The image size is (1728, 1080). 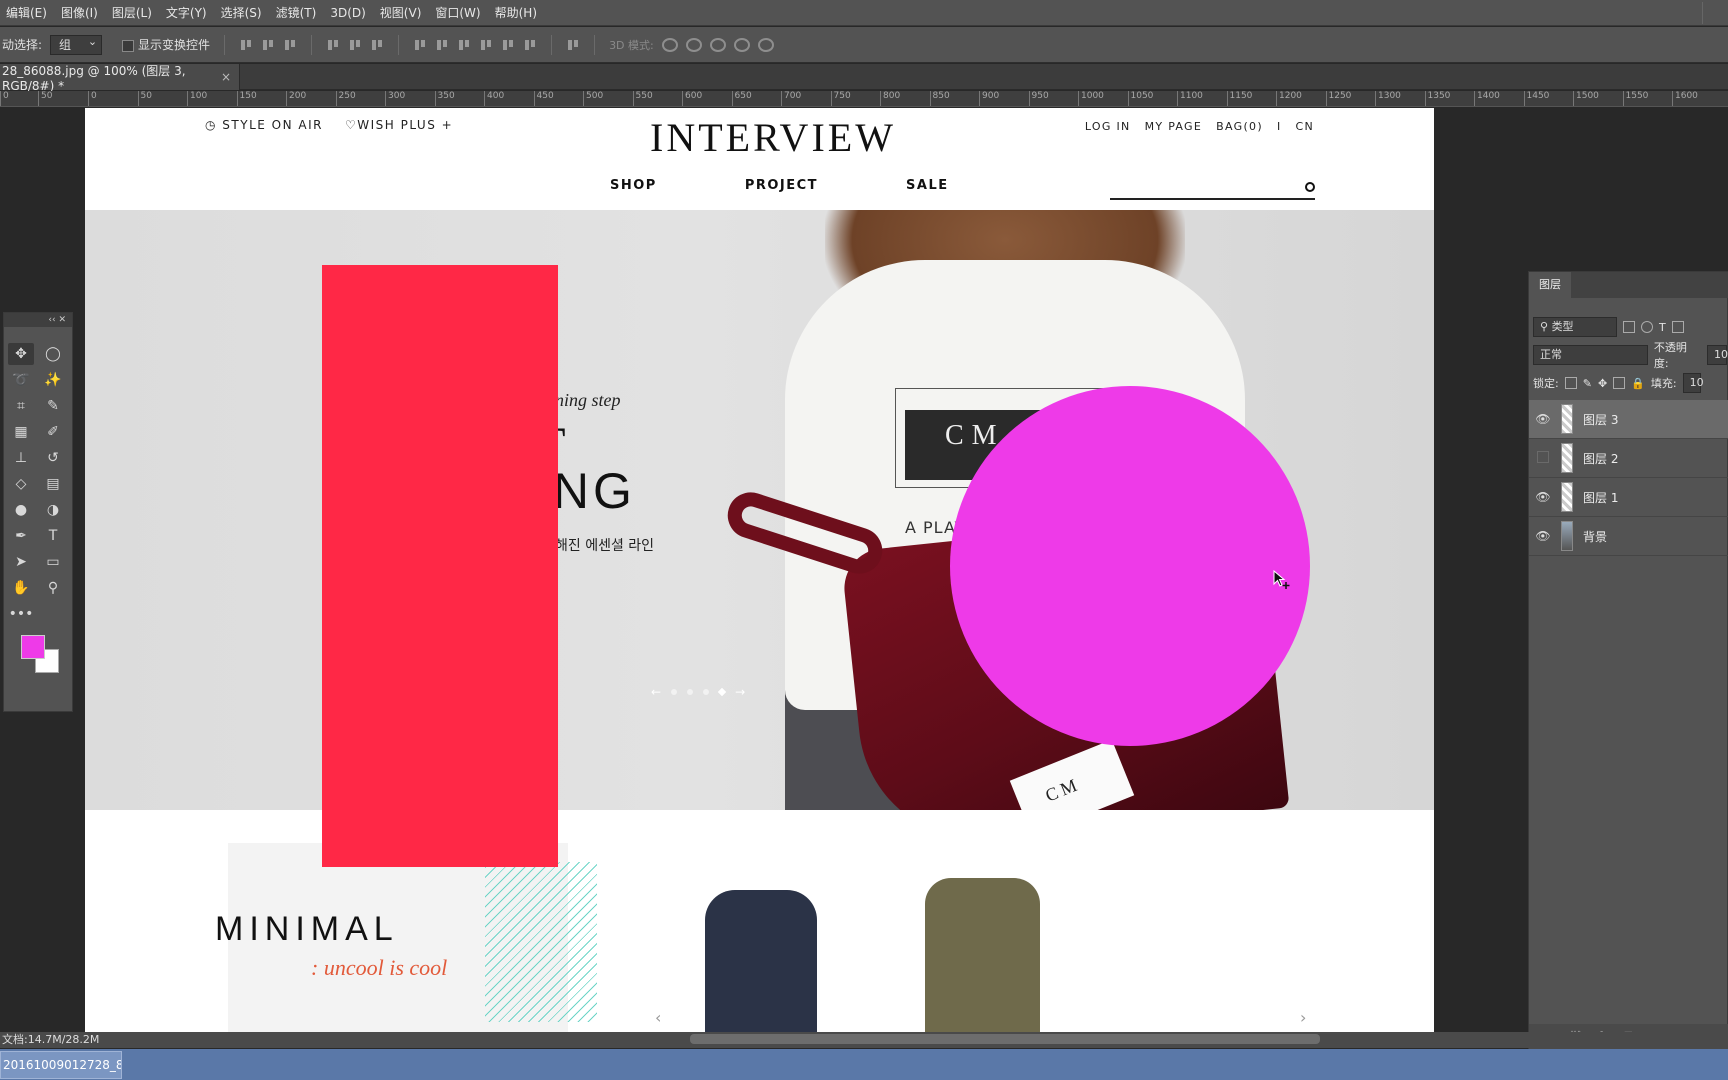 I want to click on auto-align-icon, so click(x=573, y=45).